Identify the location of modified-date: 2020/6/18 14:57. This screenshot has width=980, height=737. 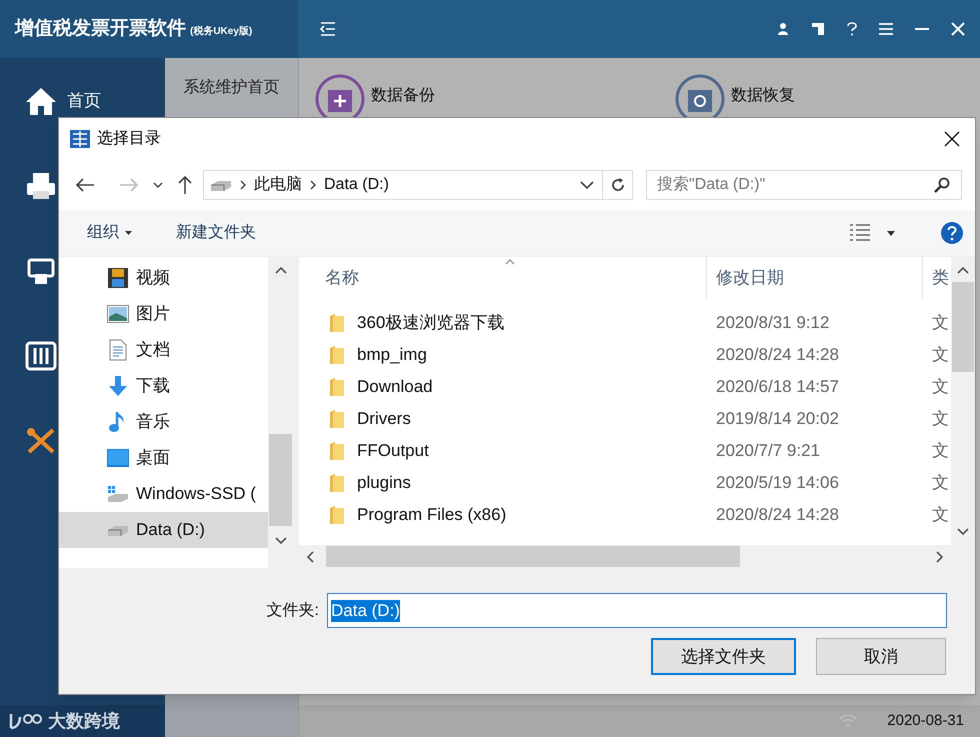
(777, 387).